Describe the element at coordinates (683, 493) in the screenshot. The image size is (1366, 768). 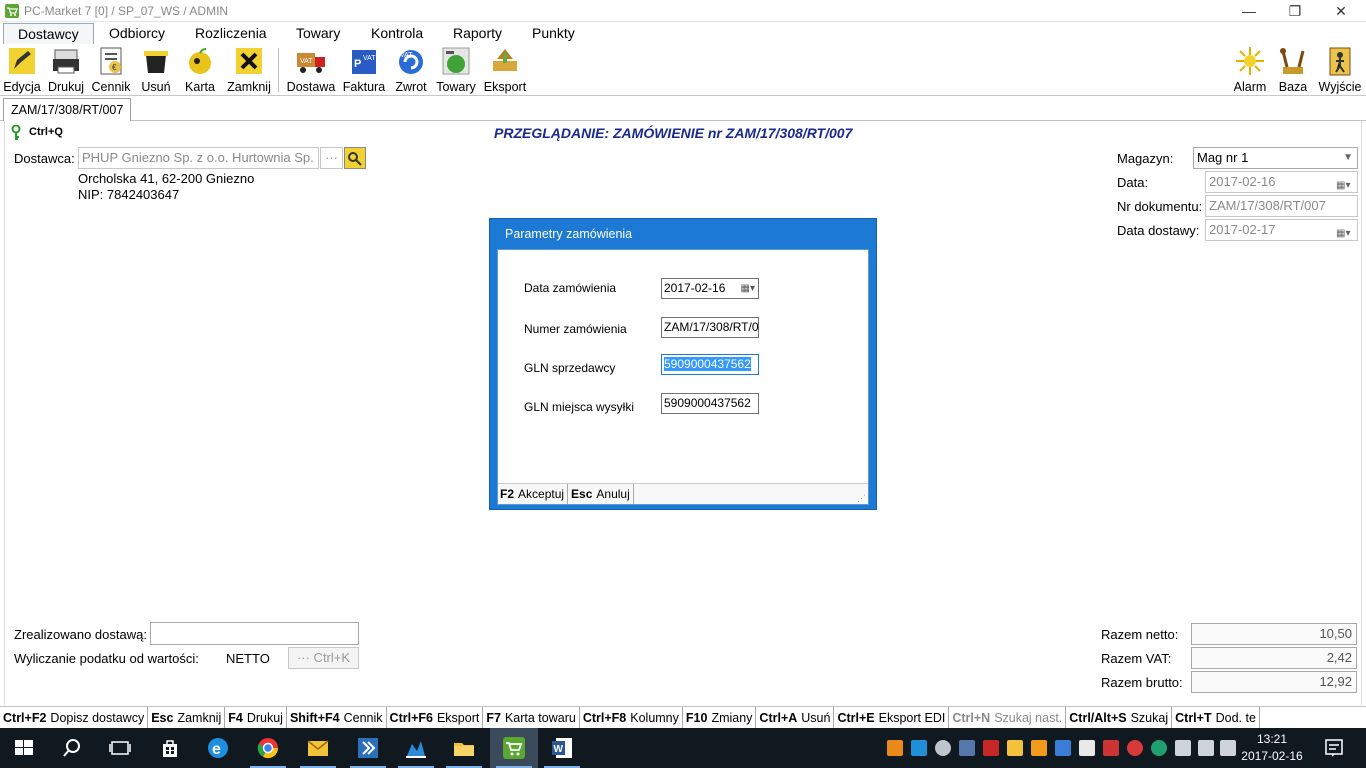
I see `dialog-status-bar: F2 Akceptuj Esc Anuluj ⋰` at that location.